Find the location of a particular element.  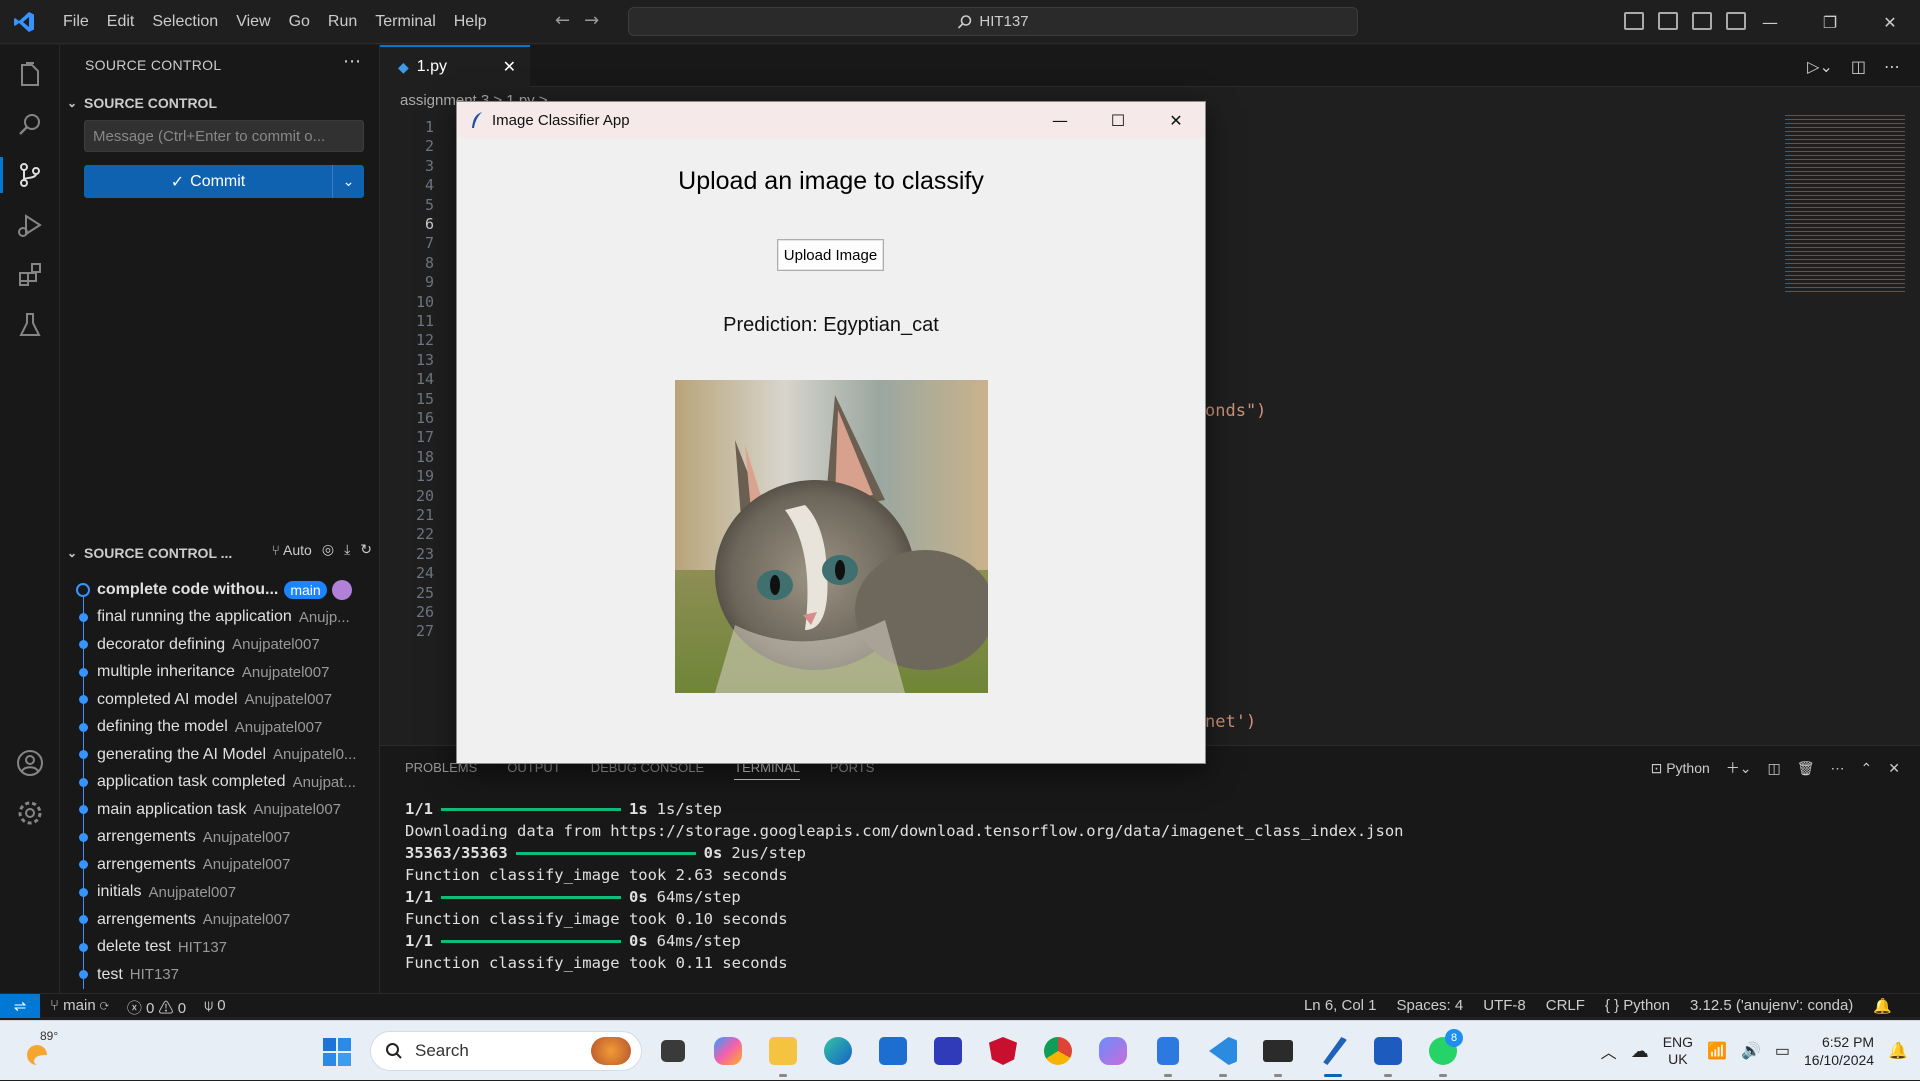

ports-status: ⍦ 0 is located at coordinates (215, 1007).